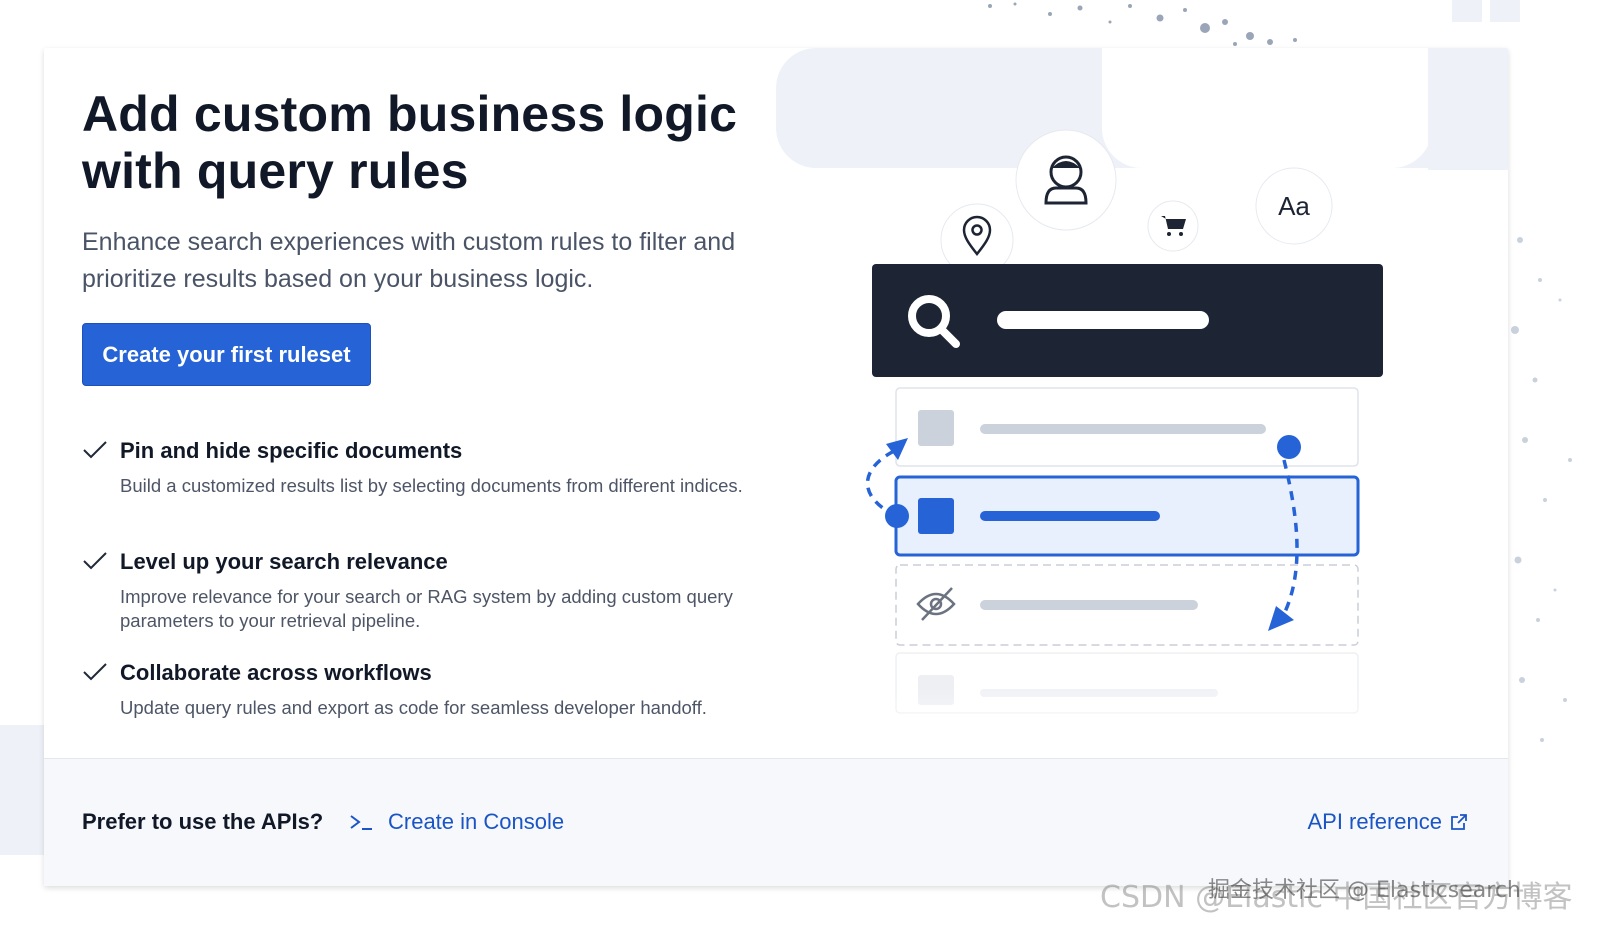 This screenshot has height=945, width=1600. I want to click on external-link-icon, so click(1459, 822).